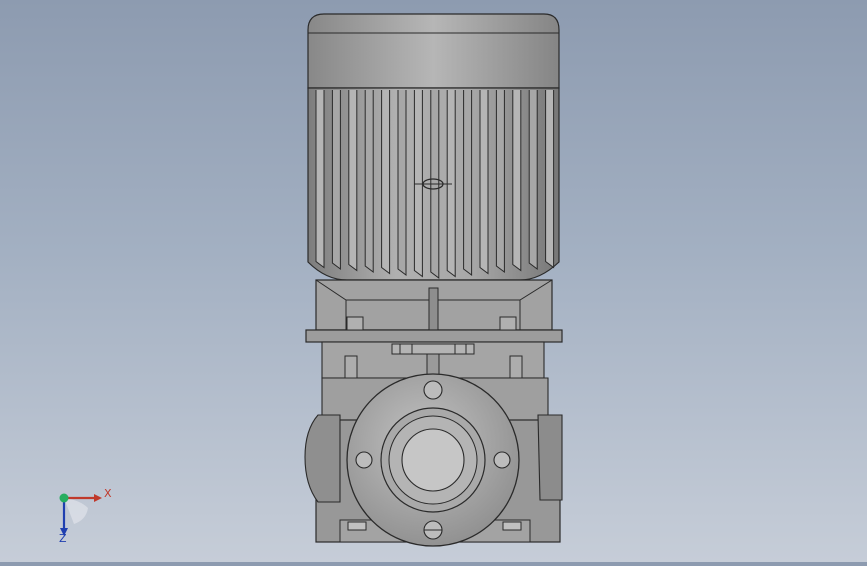  Describe the element at coordinates (64, 498) in the screenshot. I see `y-axis-dot` at that location.